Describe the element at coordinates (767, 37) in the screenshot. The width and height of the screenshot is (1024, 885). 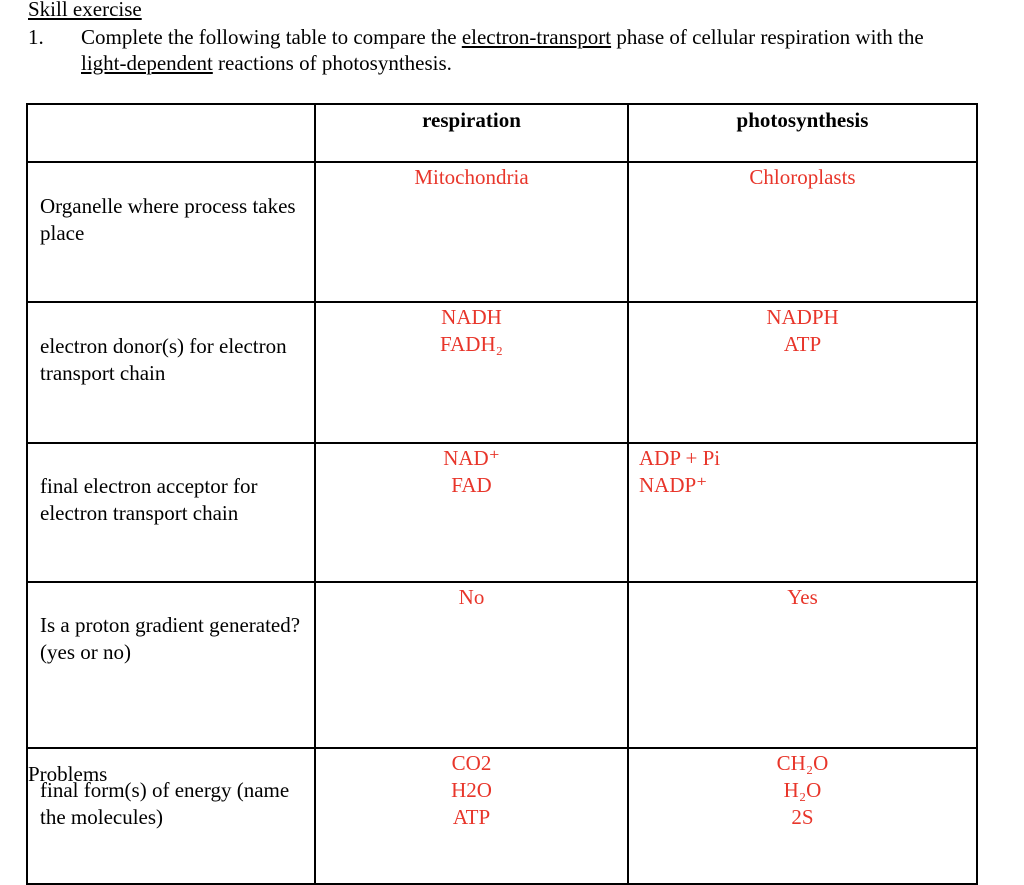
I see `question-text-part: phase of cellular respiration with the` at that location.